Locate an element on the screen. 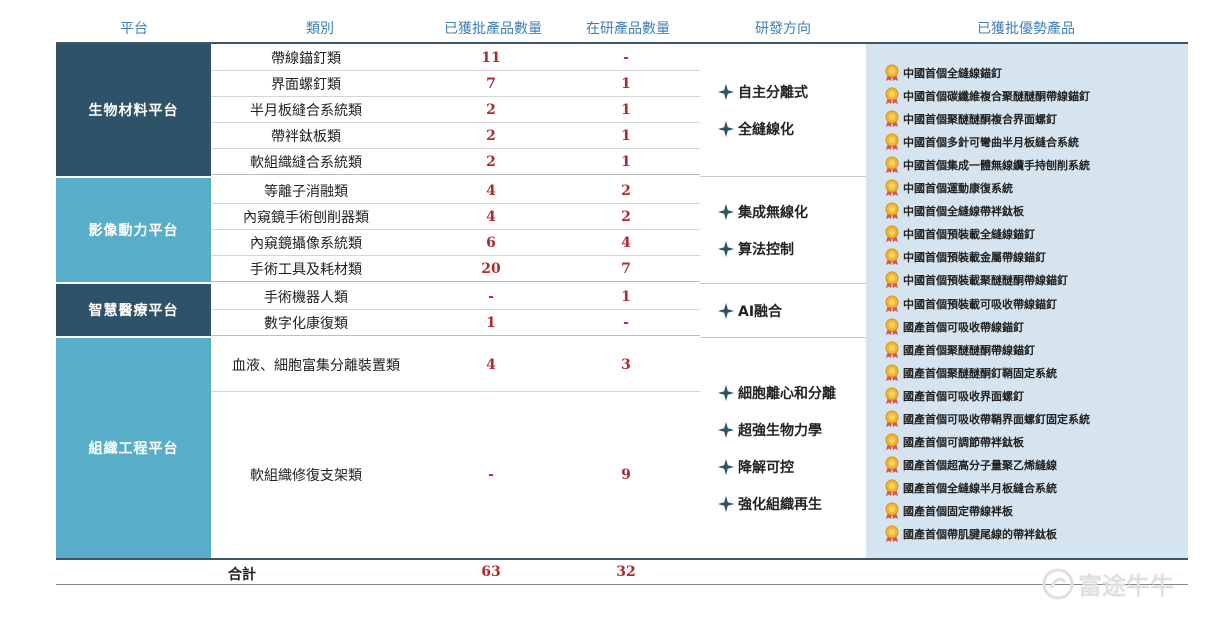 This screenshot has height=620, width=1222. category-cell: 界面螺釘類 is located at coordinates (306, 84).